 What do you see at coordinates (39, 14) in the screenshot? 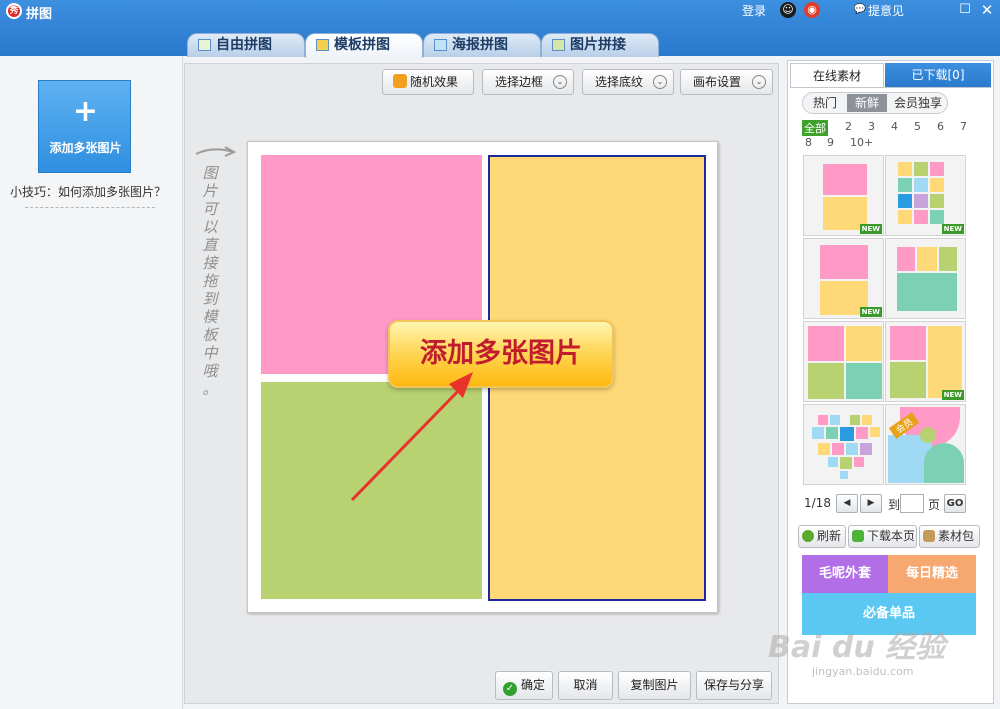
I see `app-title: 拼图` at bounding box center [39, 14].